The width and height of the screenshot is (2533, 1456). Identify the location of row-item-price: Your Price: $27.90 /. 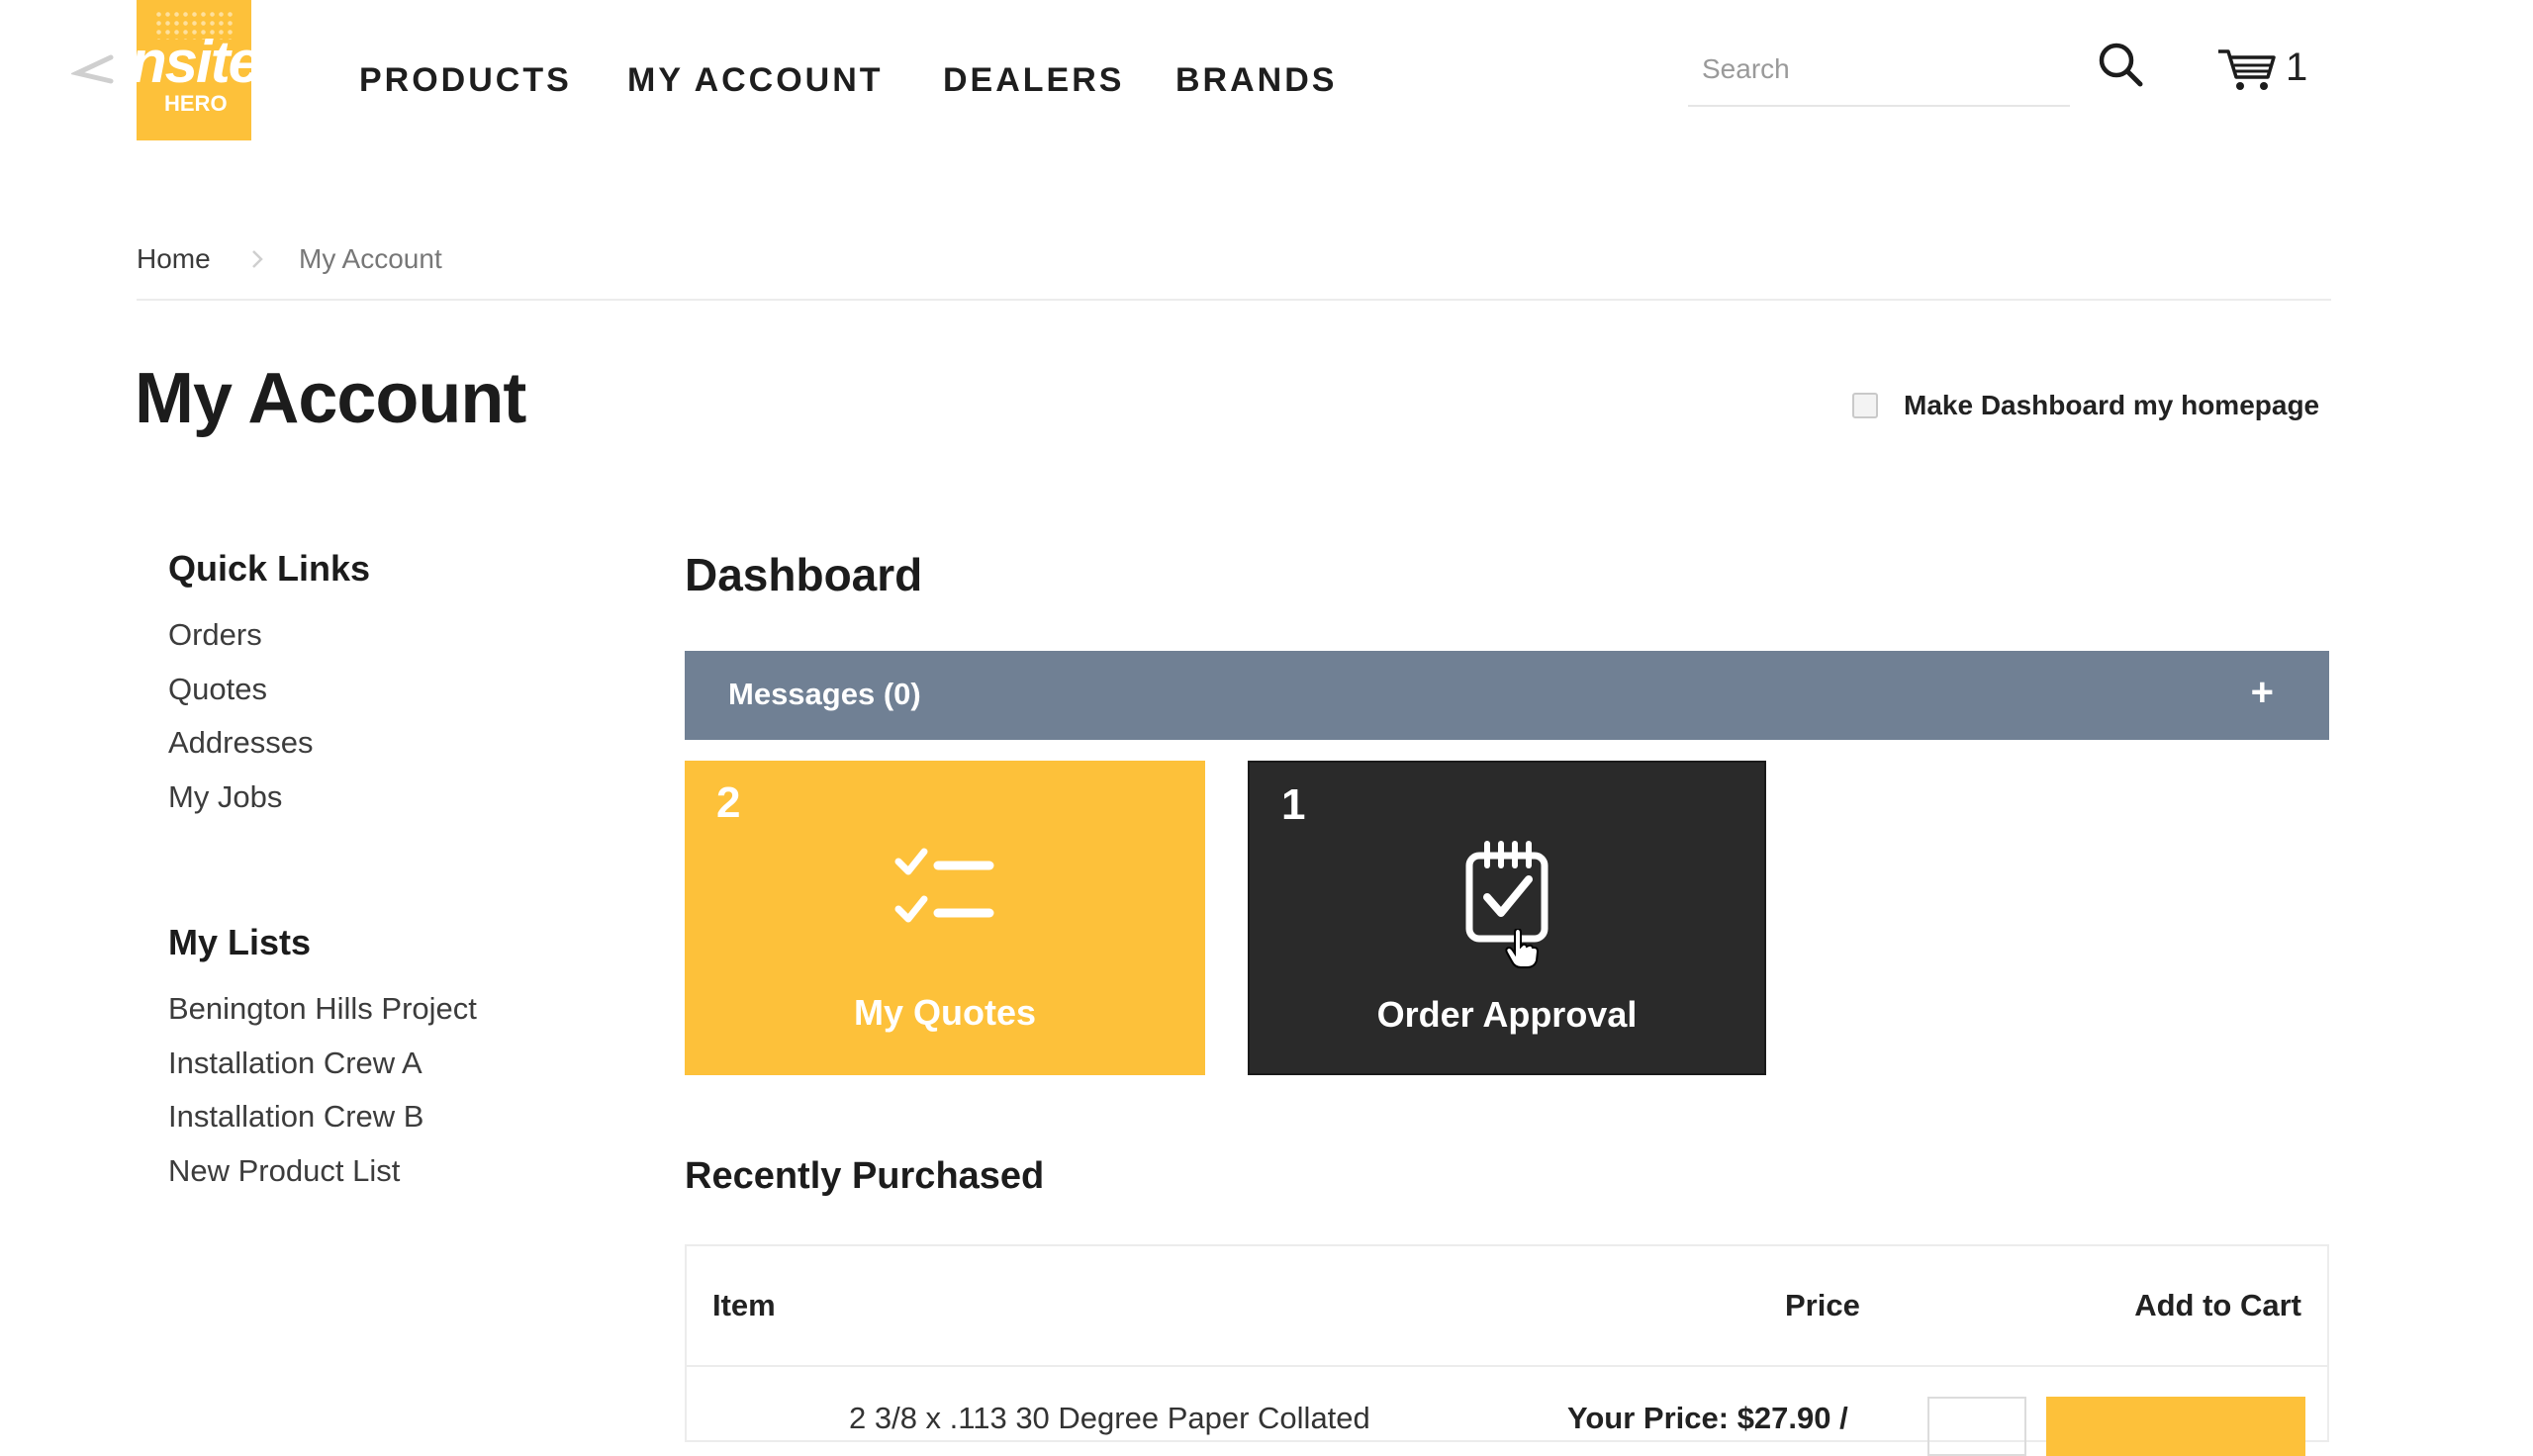
(1707, 1418).